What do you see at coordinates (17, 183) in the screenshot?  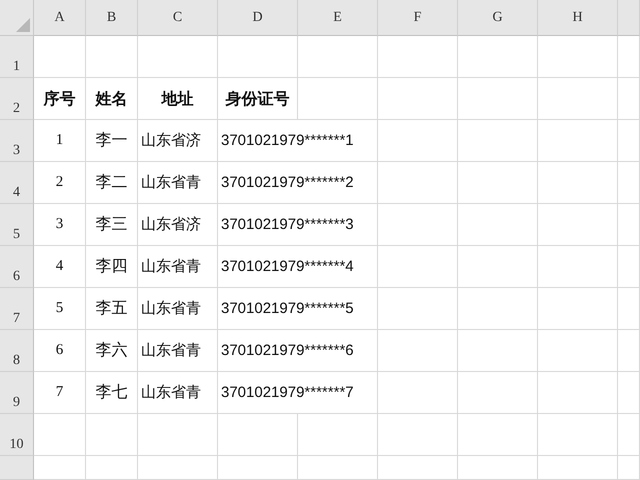 I see `row-header: 4` at bounding box center [17, 183].